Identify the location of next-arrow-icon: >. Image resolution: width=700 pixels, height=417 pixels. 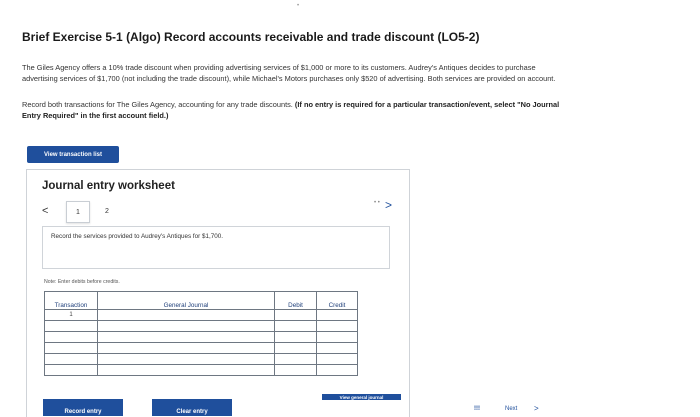
(388, 205).